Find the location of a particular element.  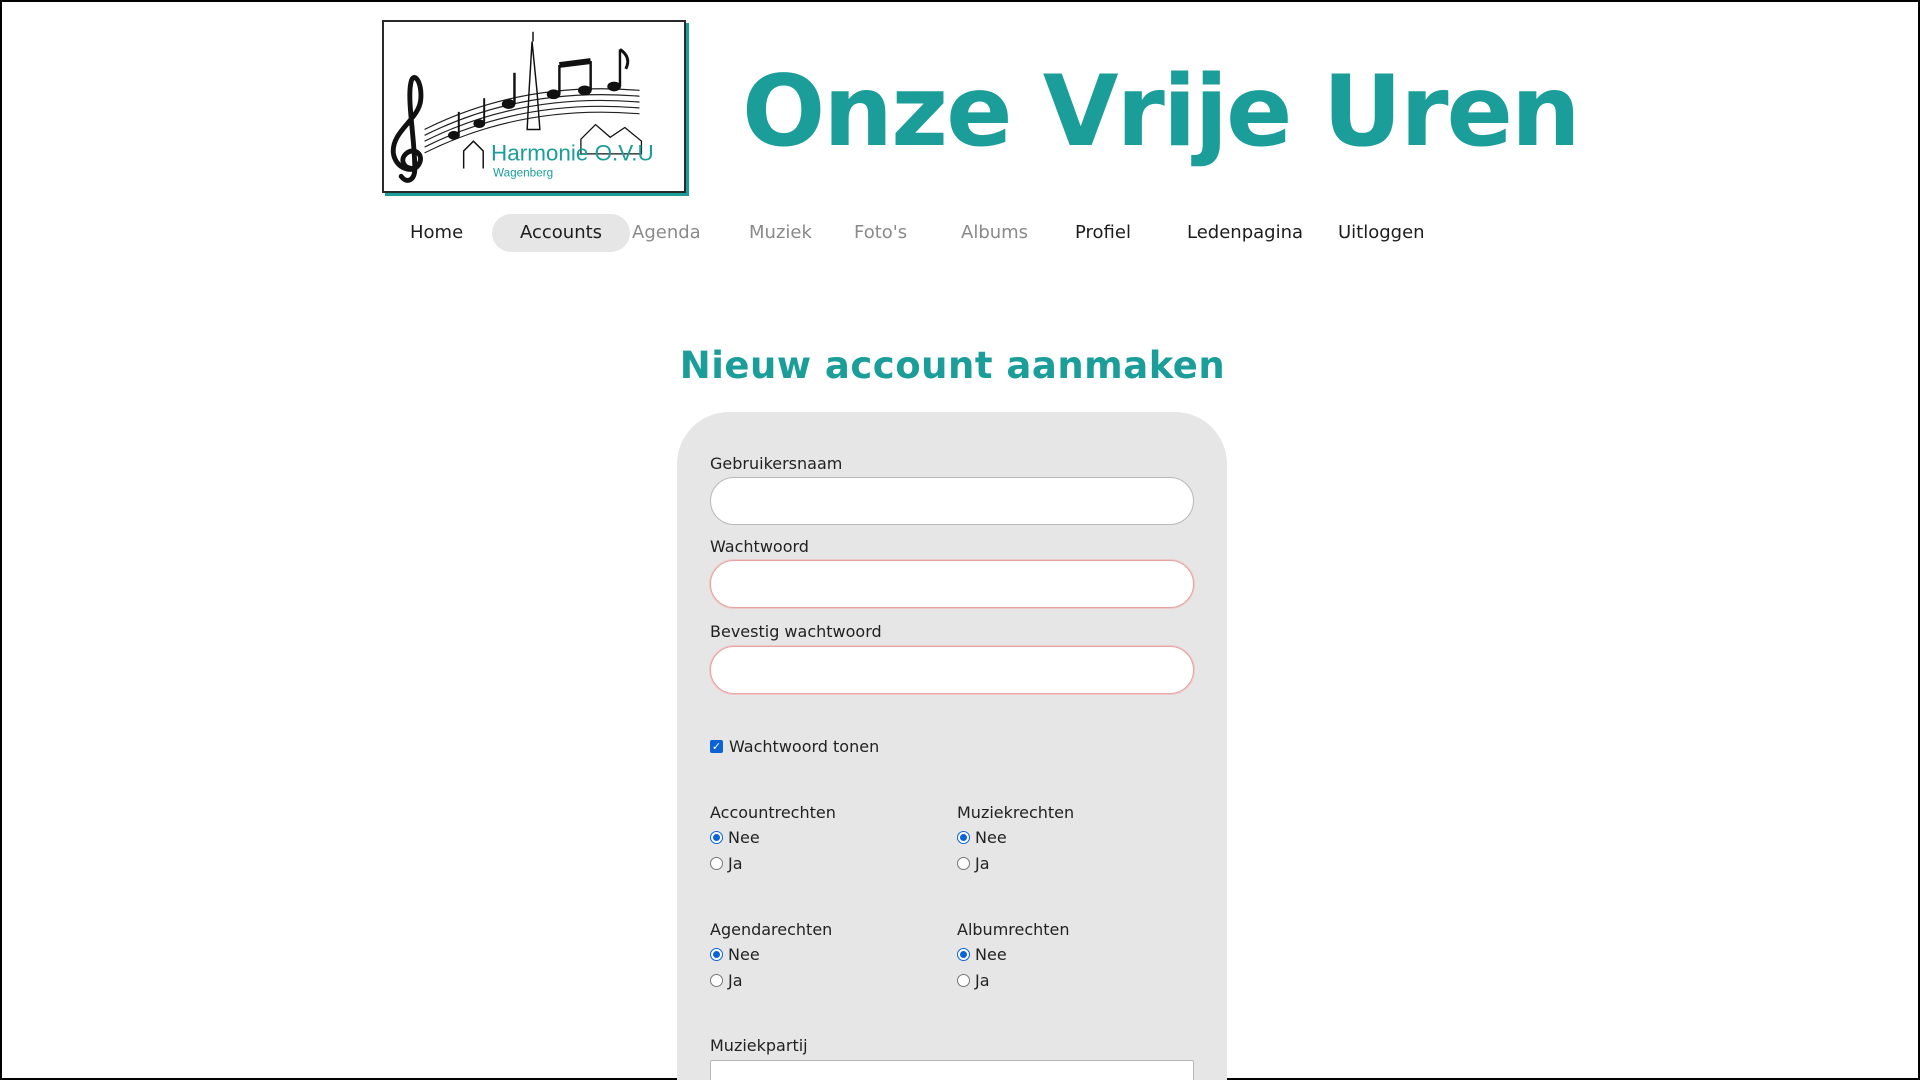

music-rights-ja: Ja is located at coordinates (973, 863).